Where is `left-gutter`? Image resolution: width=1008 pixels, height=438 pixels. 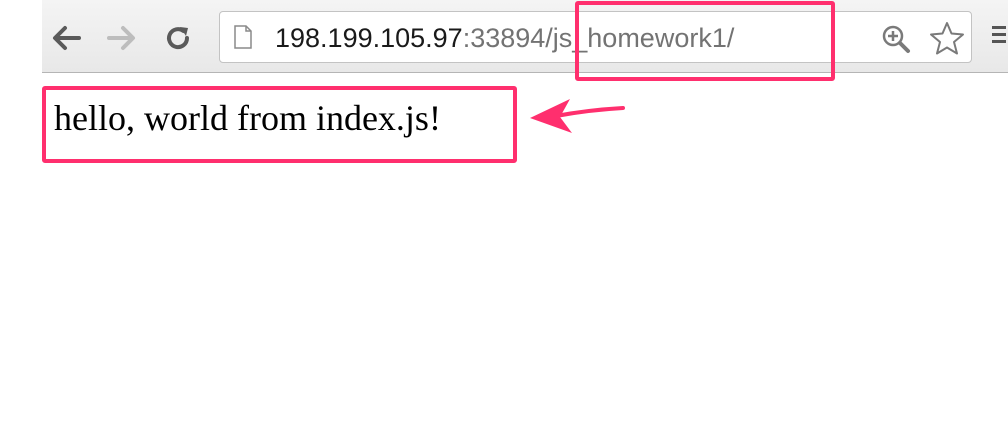
left-gutter is located at coordinates (21, 219).